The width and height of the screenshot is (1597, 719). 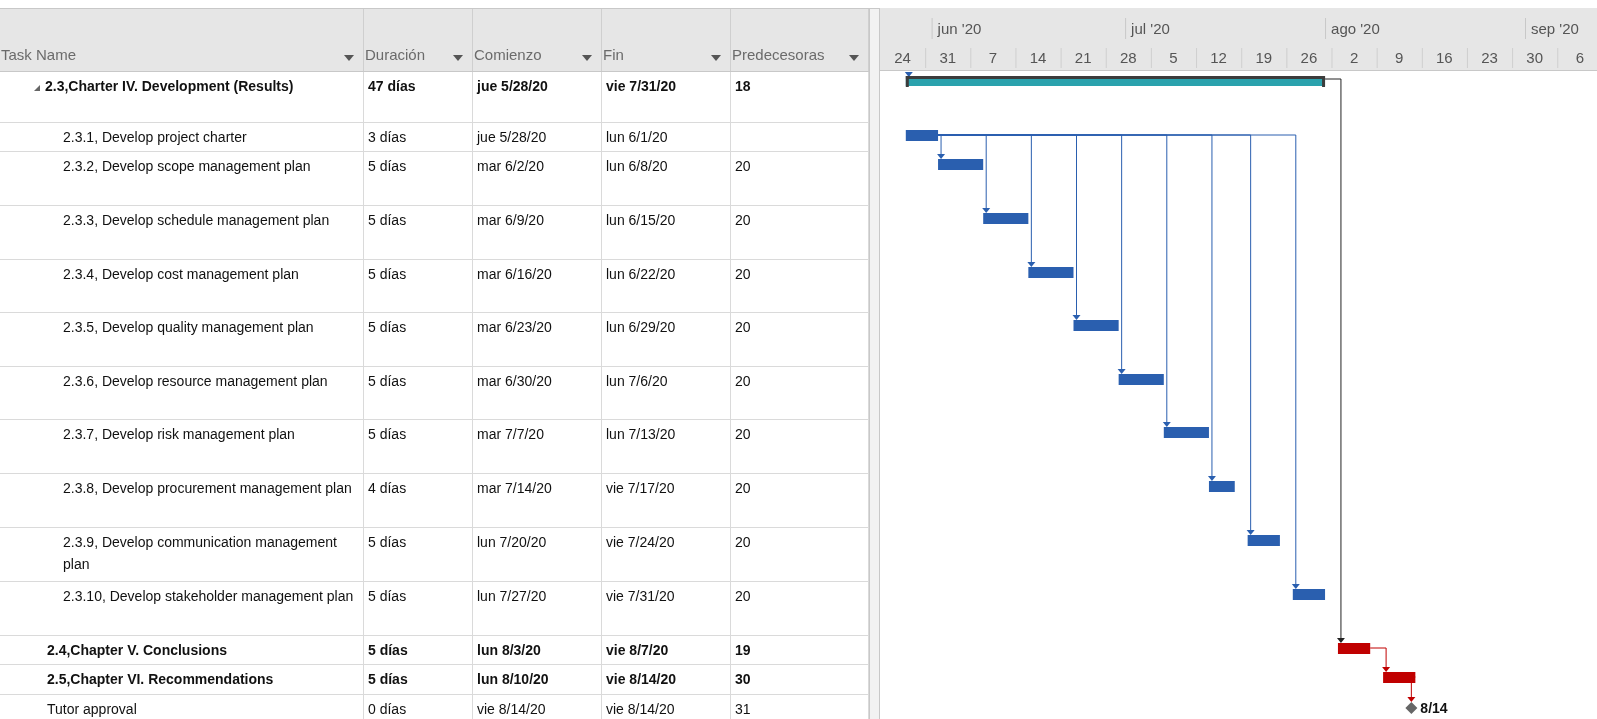 I want to click on month-label: jul '20, so click(x=1150, y=28).